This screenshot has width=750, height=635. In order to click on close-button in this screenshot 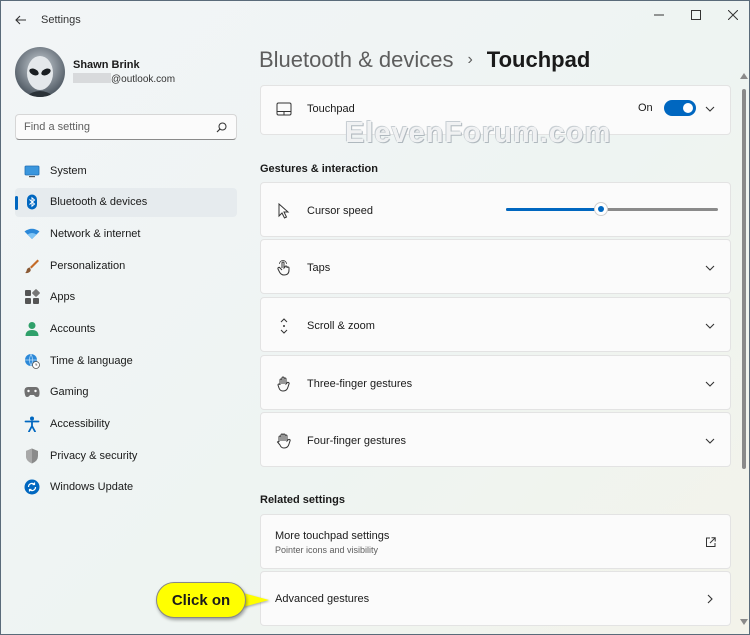, I will do `click(731, 15)`.